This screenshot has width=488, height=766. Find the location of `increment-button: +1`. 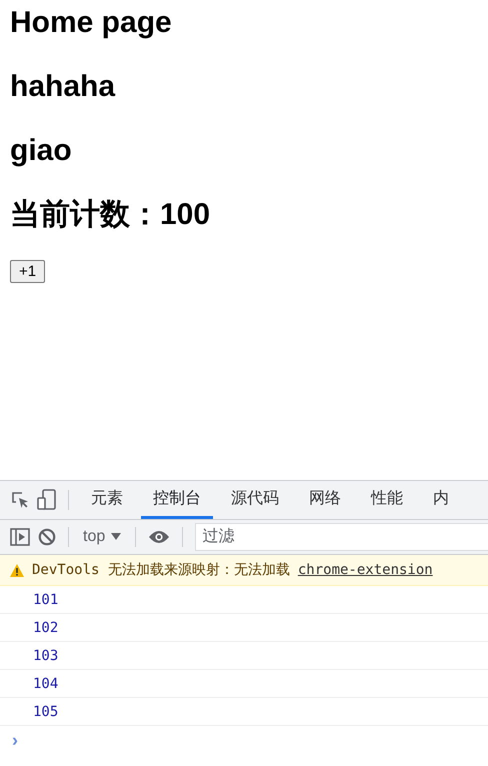

increment-button: +1 is located at coordinates (28, 271).